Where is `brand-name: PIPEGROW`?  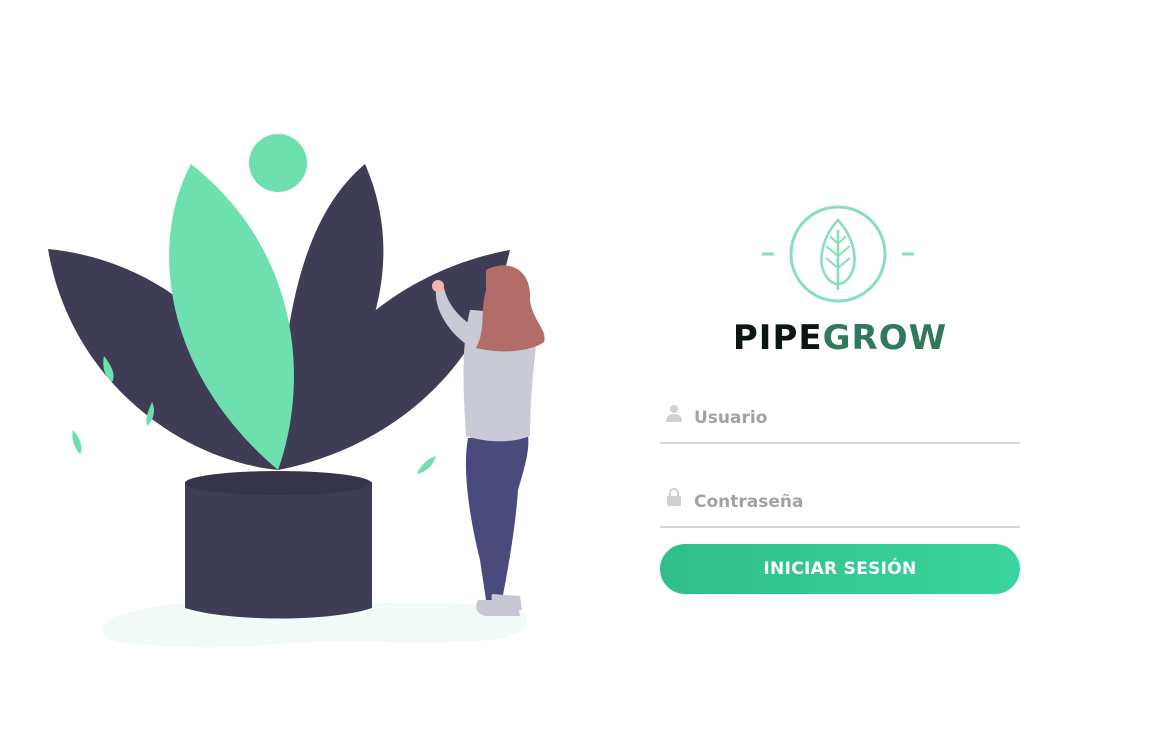
brand-name: PIPEGROW is located at coordinates (840, 338).